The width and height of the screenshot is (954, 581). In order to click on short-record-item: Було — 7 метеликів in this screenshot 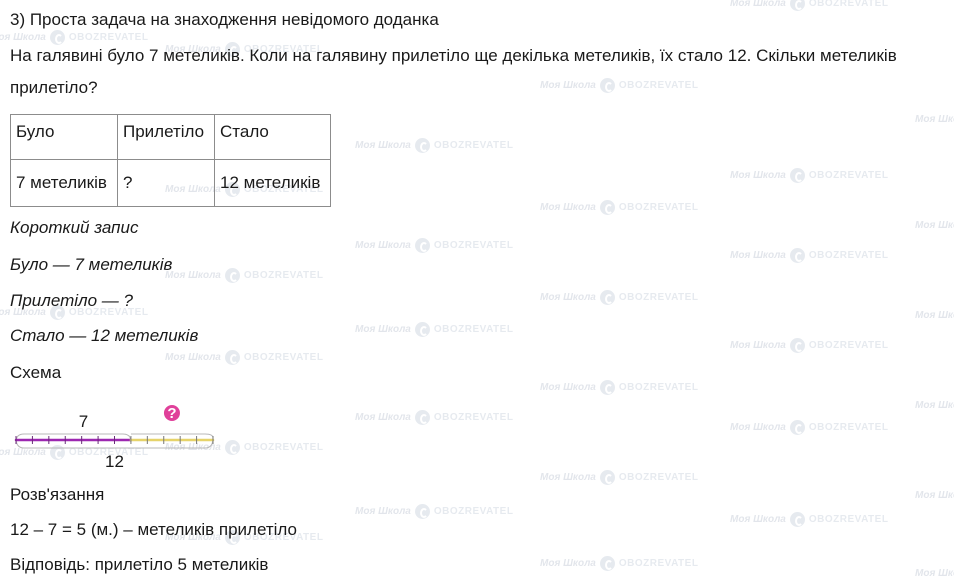, I will do `click(91, 264)`.